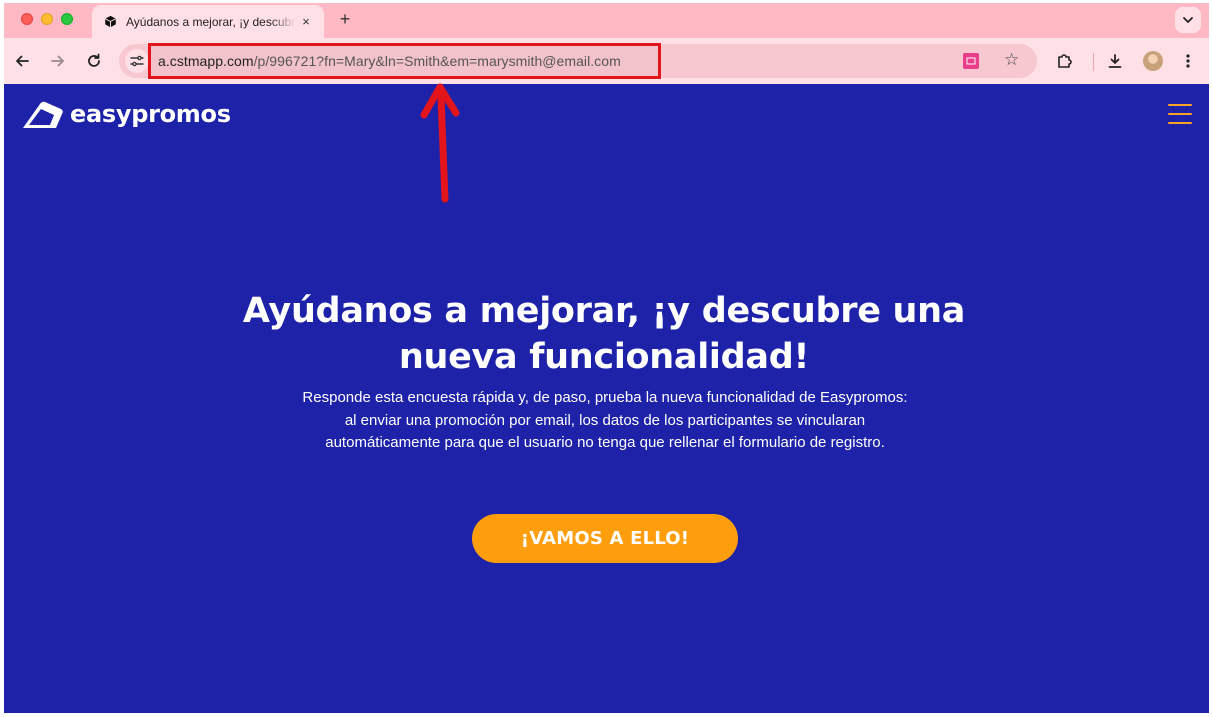 The height and width of the screenshot is (717, 1212). Describe the element at coordinates (47, 19) in the screenshot. I see `minimize-window-button` at that location.